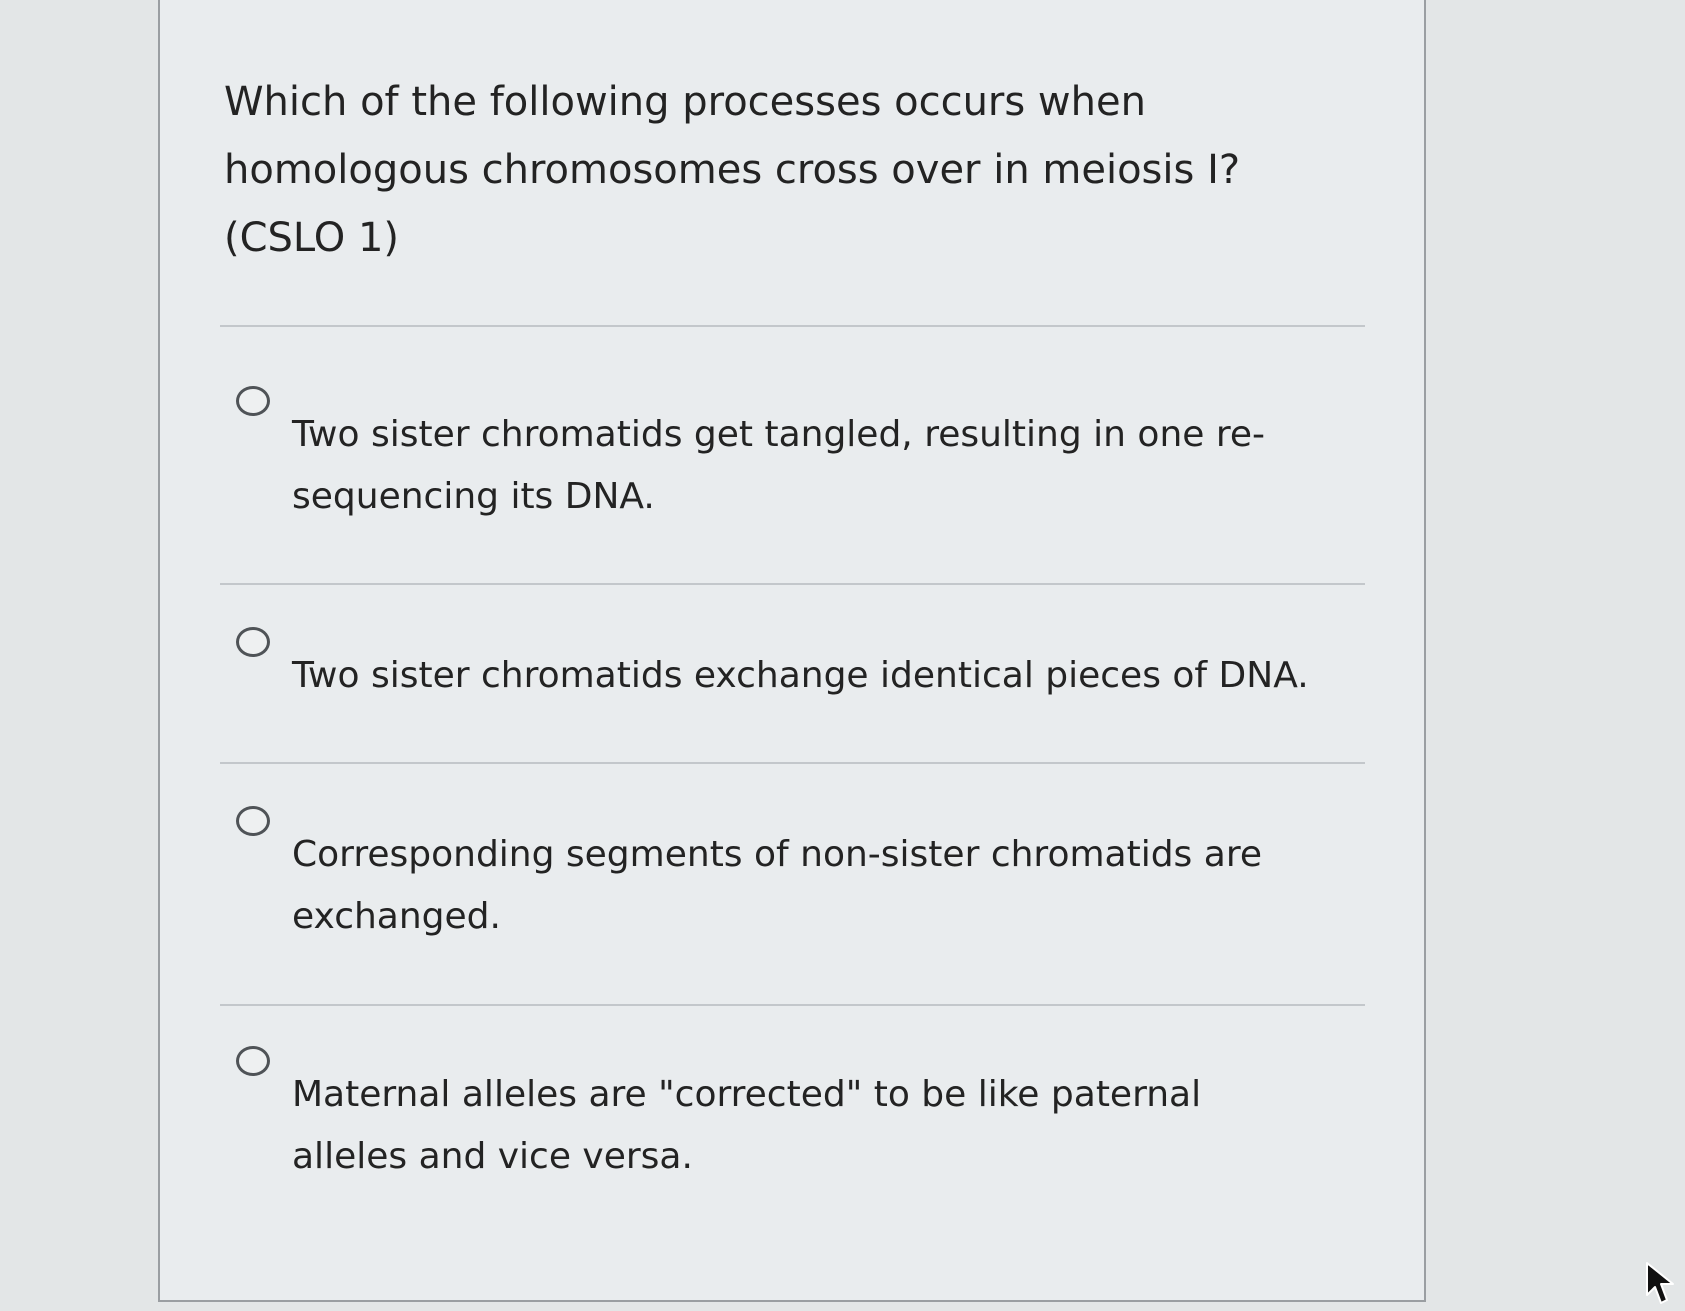  What do you see at coordinates (792, 326) in the screenshot?
I see `question-divider` at bounding box center [792, 326].